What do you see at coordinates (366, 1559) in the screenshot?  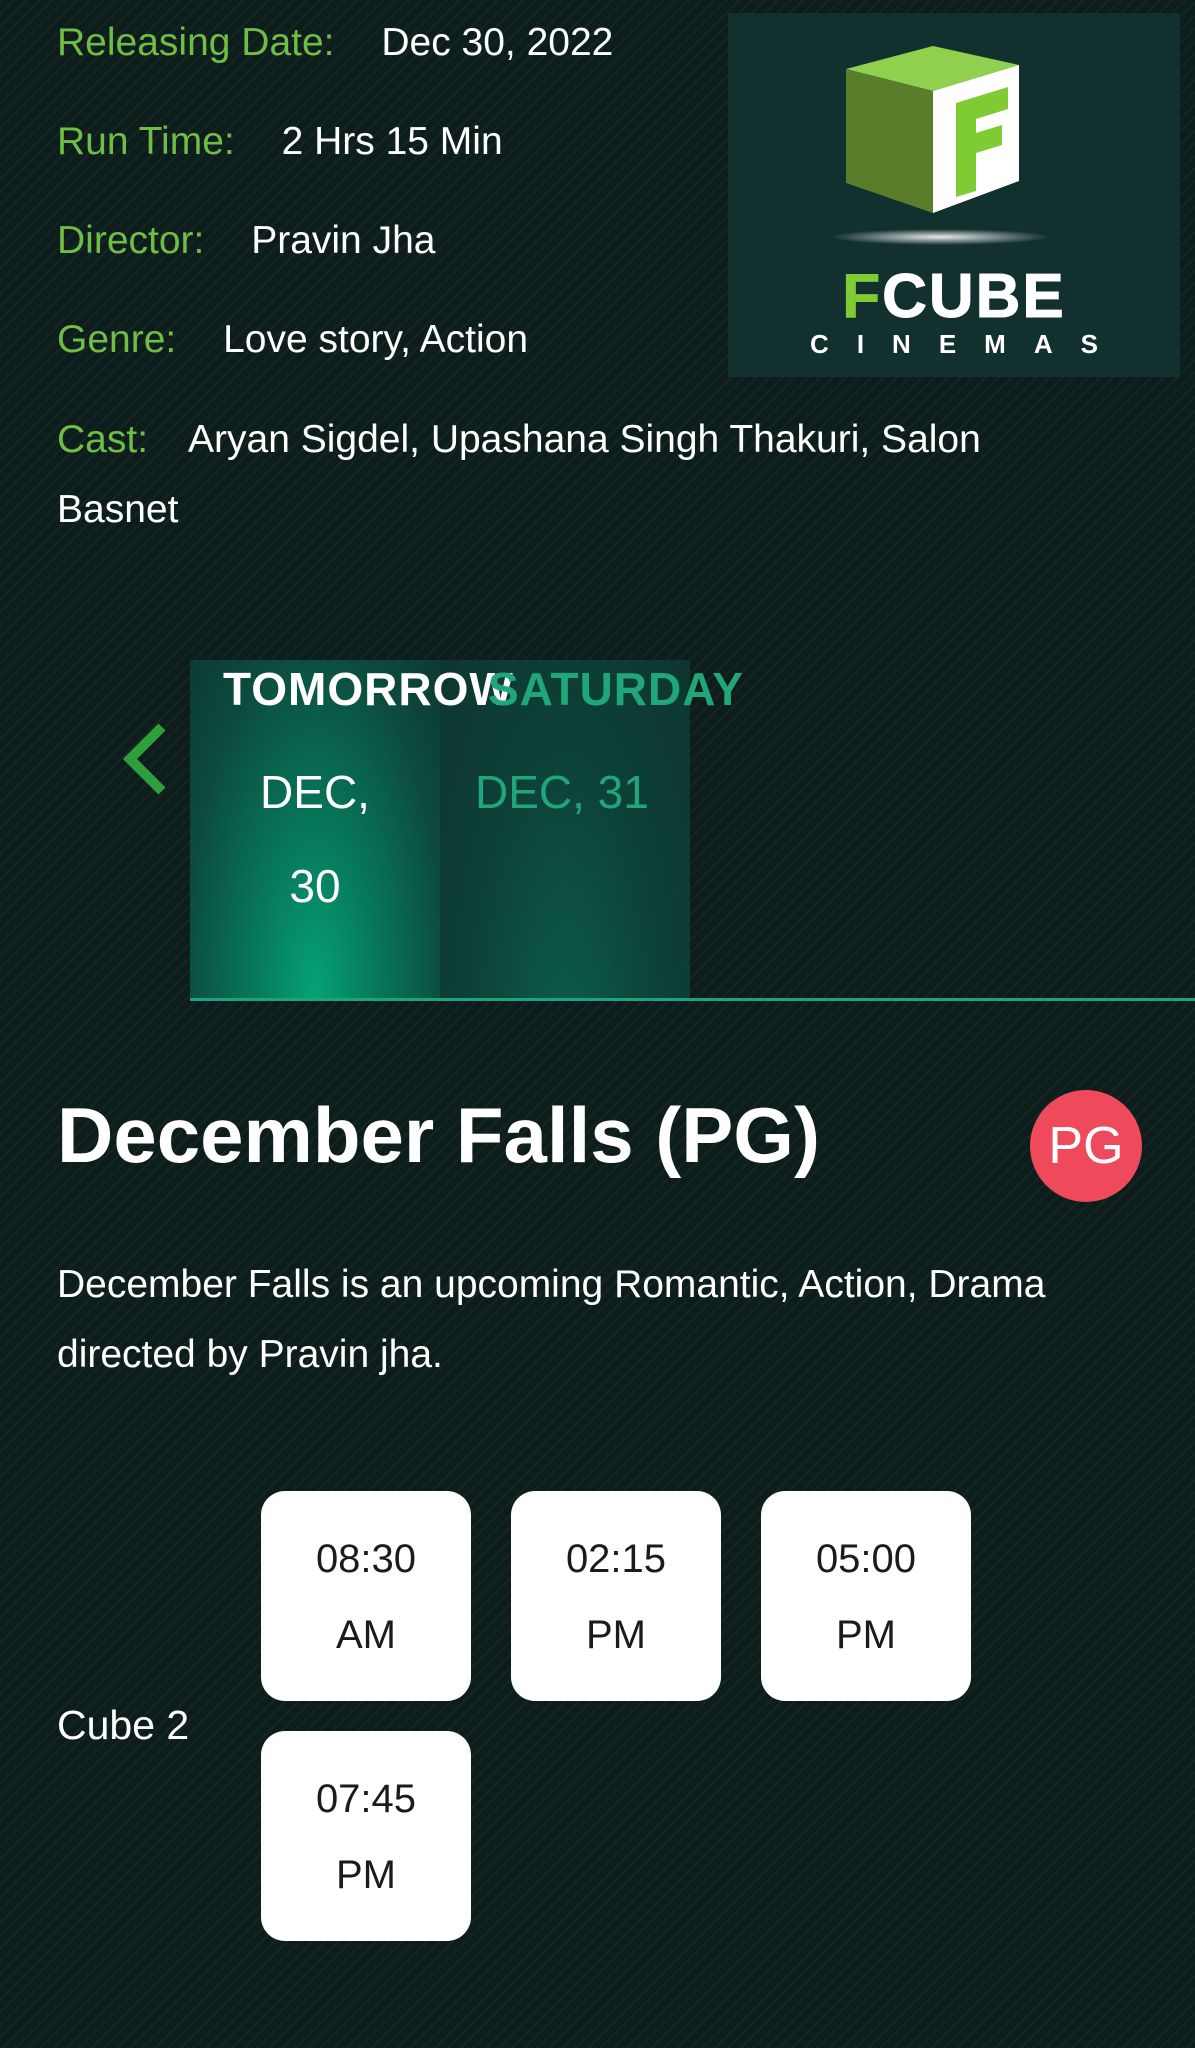 I see `showtime-time: 08:30` at bounding box center [366, 1559].